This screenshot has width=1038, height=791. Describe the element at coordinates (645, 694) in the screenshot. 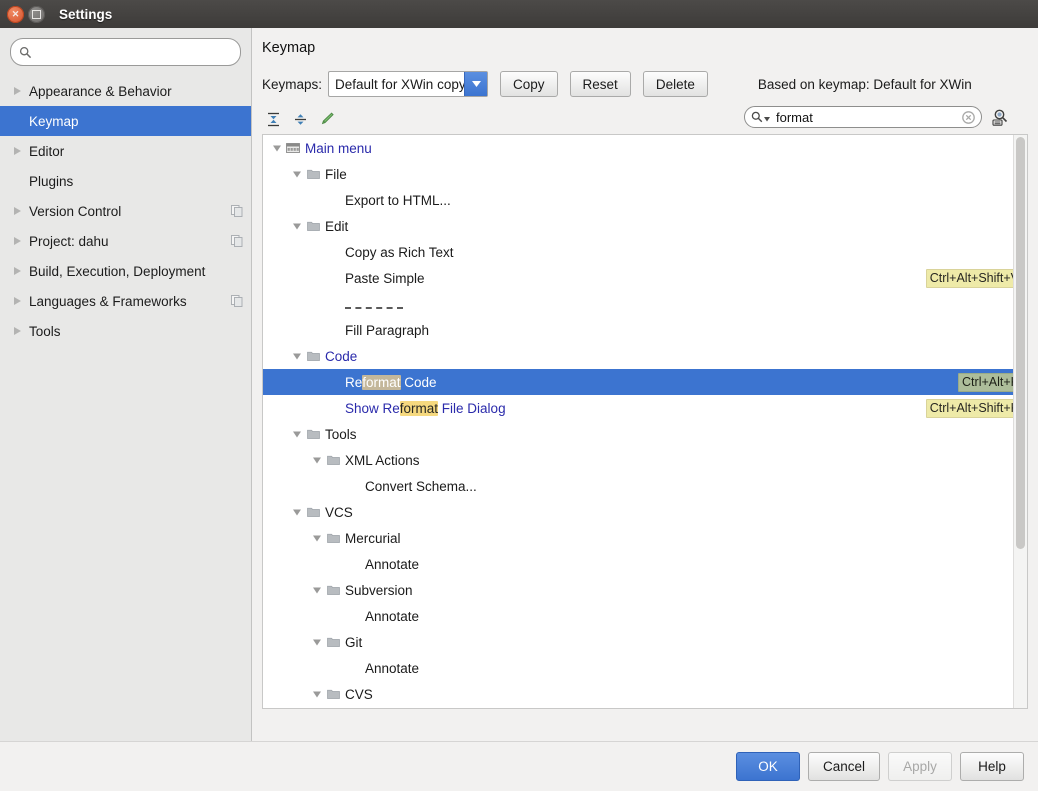

I see `tree-row: CVS` at that location.